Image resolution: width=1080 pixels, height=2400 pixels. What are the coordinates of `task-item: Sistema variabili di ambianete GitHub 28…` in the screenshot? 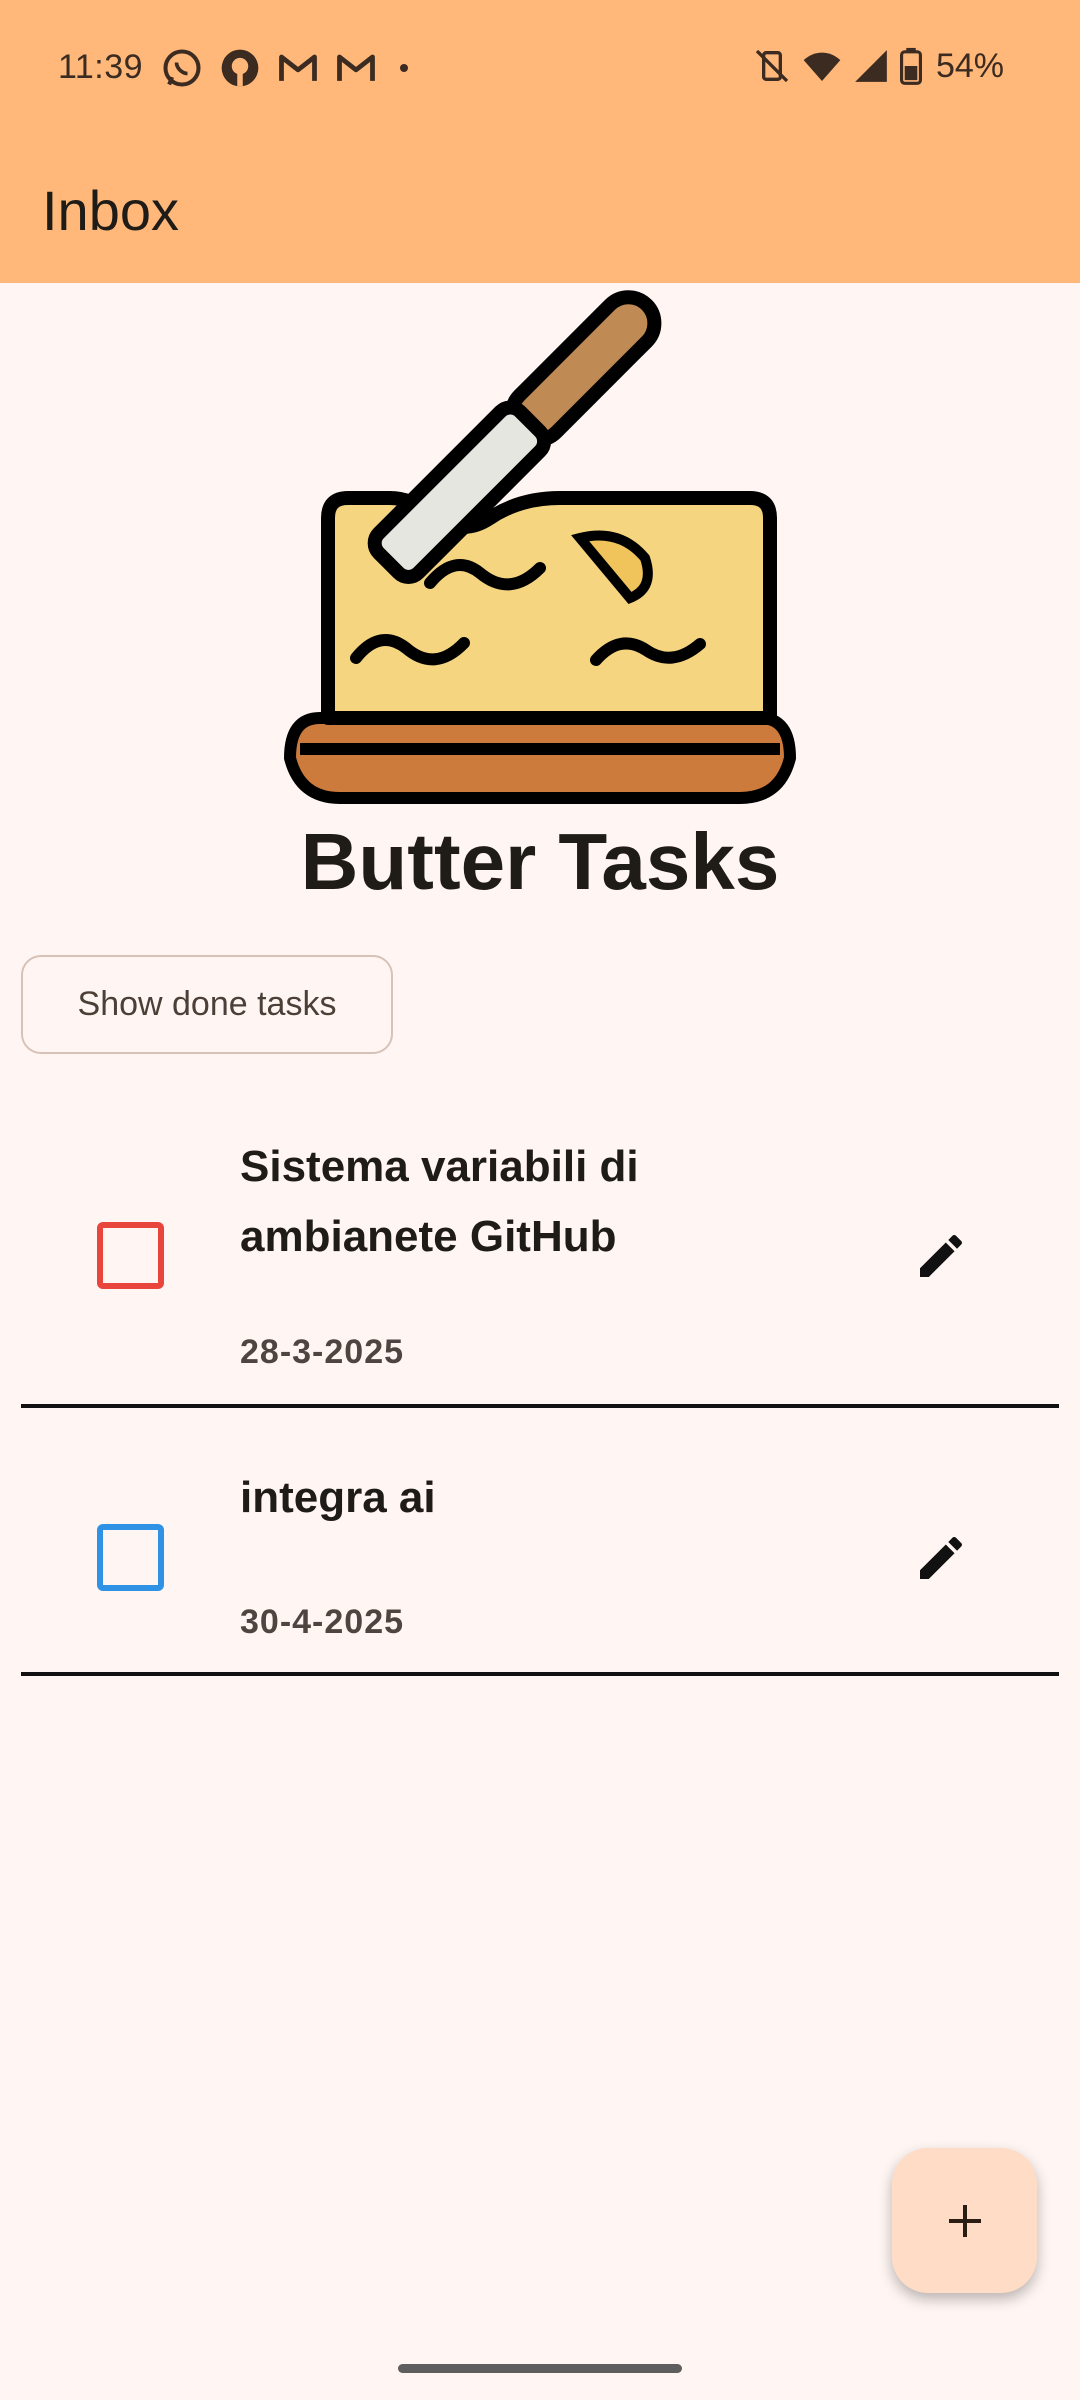 It's located at (540, 1258).